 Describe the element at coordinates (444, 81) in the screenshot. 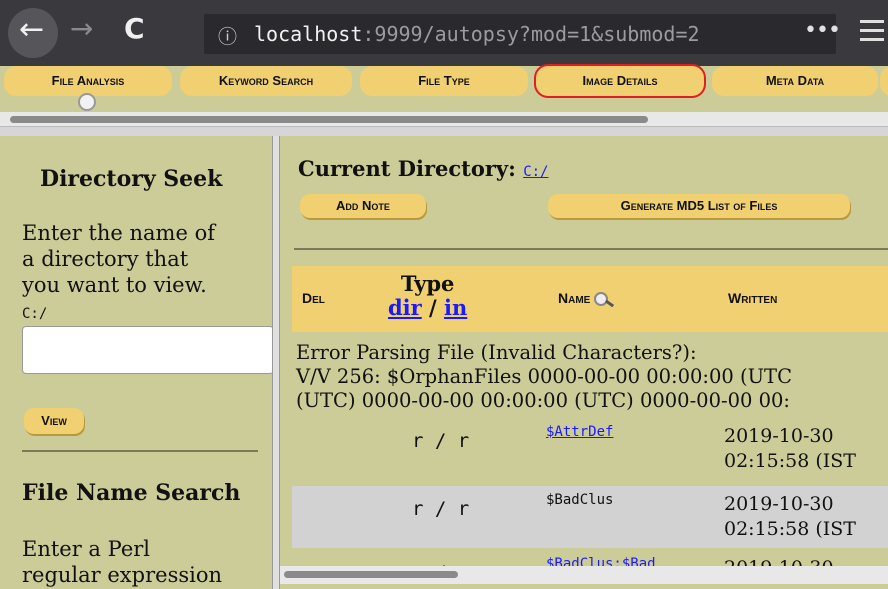

I see `tab-file-type: File Type` at that location.